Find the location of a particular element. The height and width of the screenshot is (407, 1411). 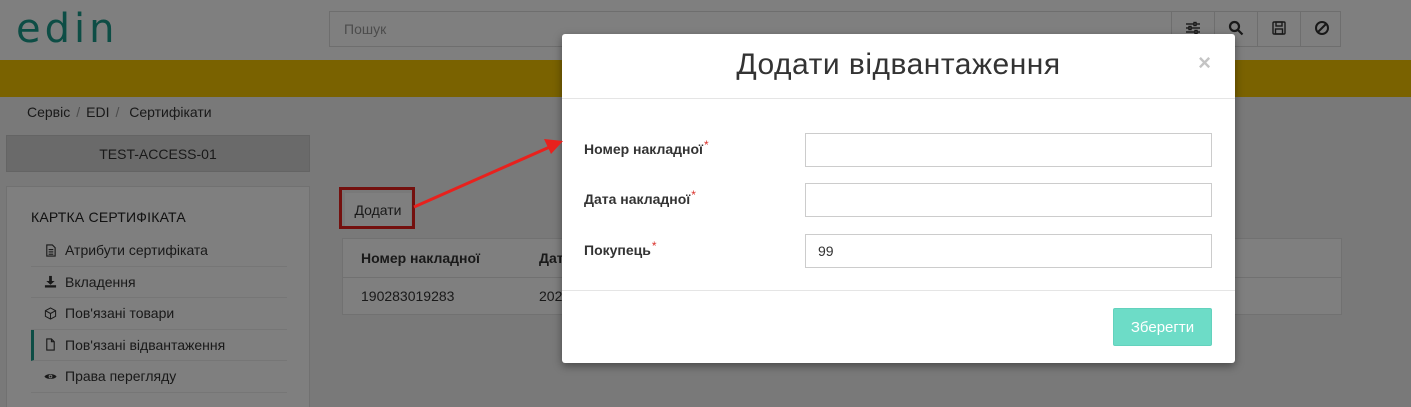

field-label-text: Номер накладної is located at coordinates (643, 149).